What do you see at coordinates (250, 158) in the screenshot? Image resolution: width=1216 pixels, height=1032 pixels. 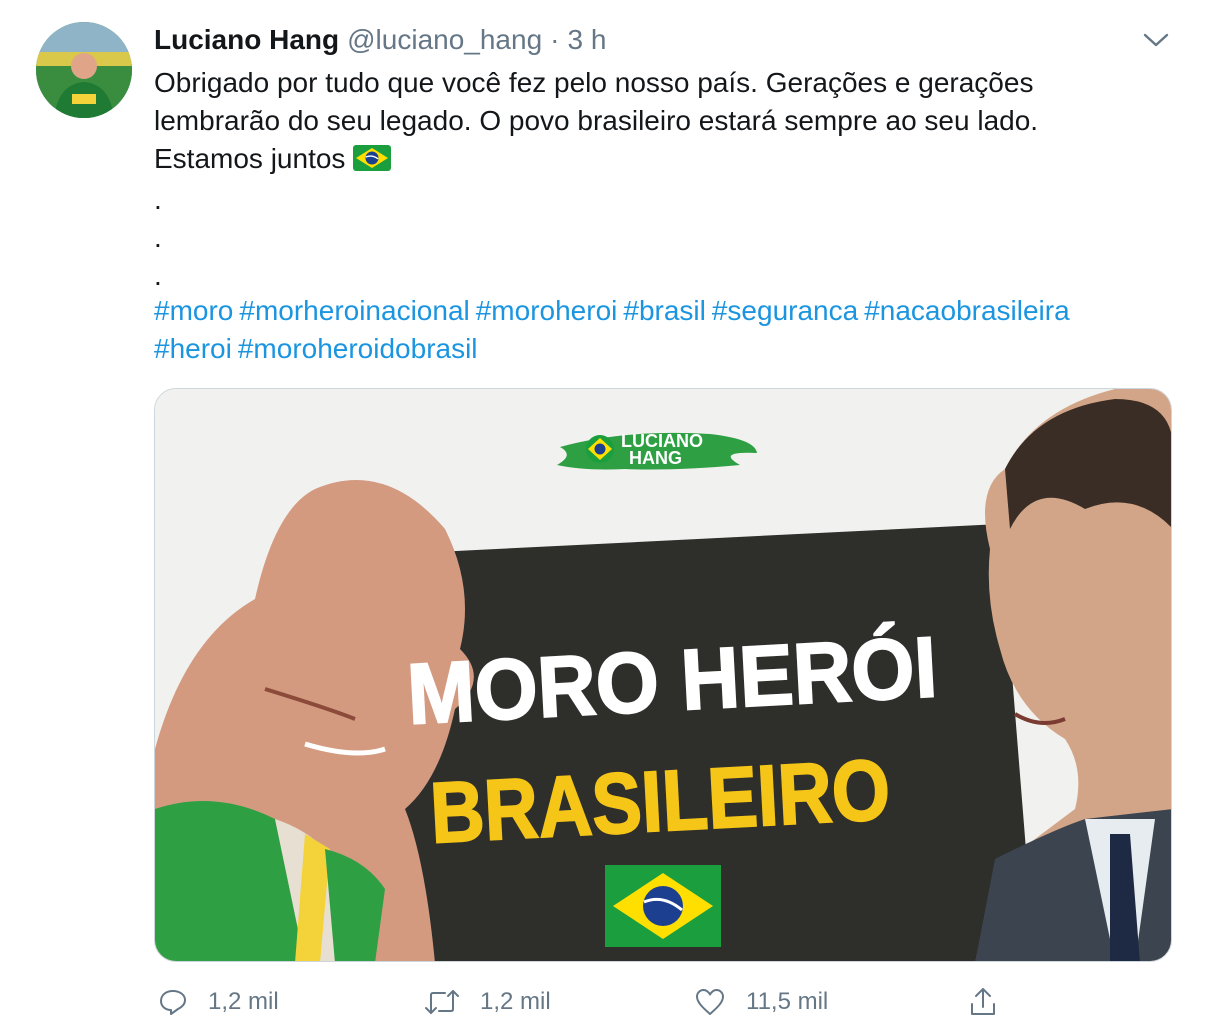 I see `tweet-line: Estamos juntos` at bounding box center [250, 158].